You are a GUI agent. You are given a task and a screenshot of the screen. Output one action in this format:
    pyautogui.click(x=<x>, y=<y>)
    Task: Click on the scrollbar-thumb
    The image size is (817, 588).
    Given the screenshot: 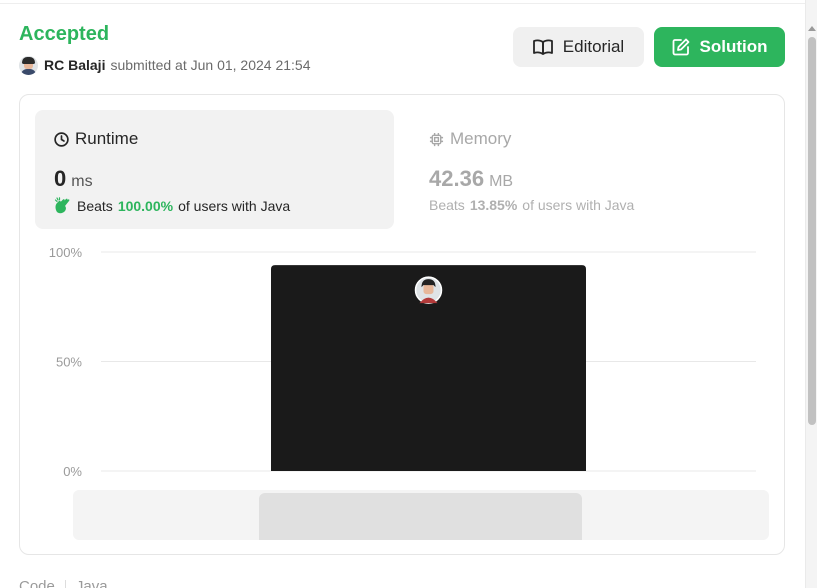 What is the action you would take?
    pyautogui.click(x=812, y=231)
    